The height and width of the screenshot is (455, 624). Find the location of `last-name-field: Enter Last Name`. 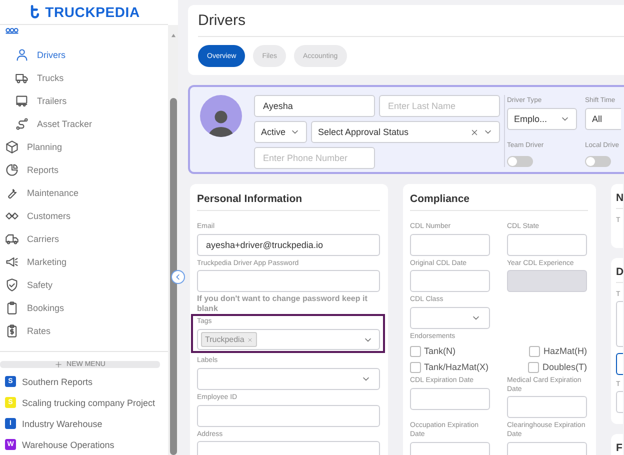

last-name-field: Enter Last Name is located at coordinates (439, 106).